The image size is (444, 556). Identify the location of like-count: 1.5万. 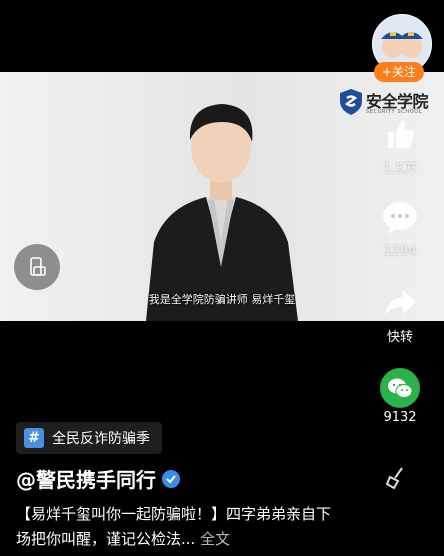
(400, 169).